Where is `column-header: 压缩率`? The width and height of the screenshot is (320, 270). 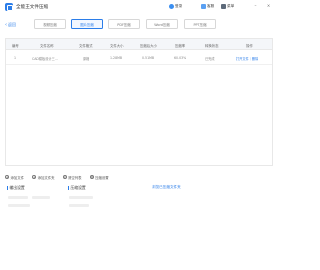
column-header: 压缩率 is located at coordinates (180, 45).